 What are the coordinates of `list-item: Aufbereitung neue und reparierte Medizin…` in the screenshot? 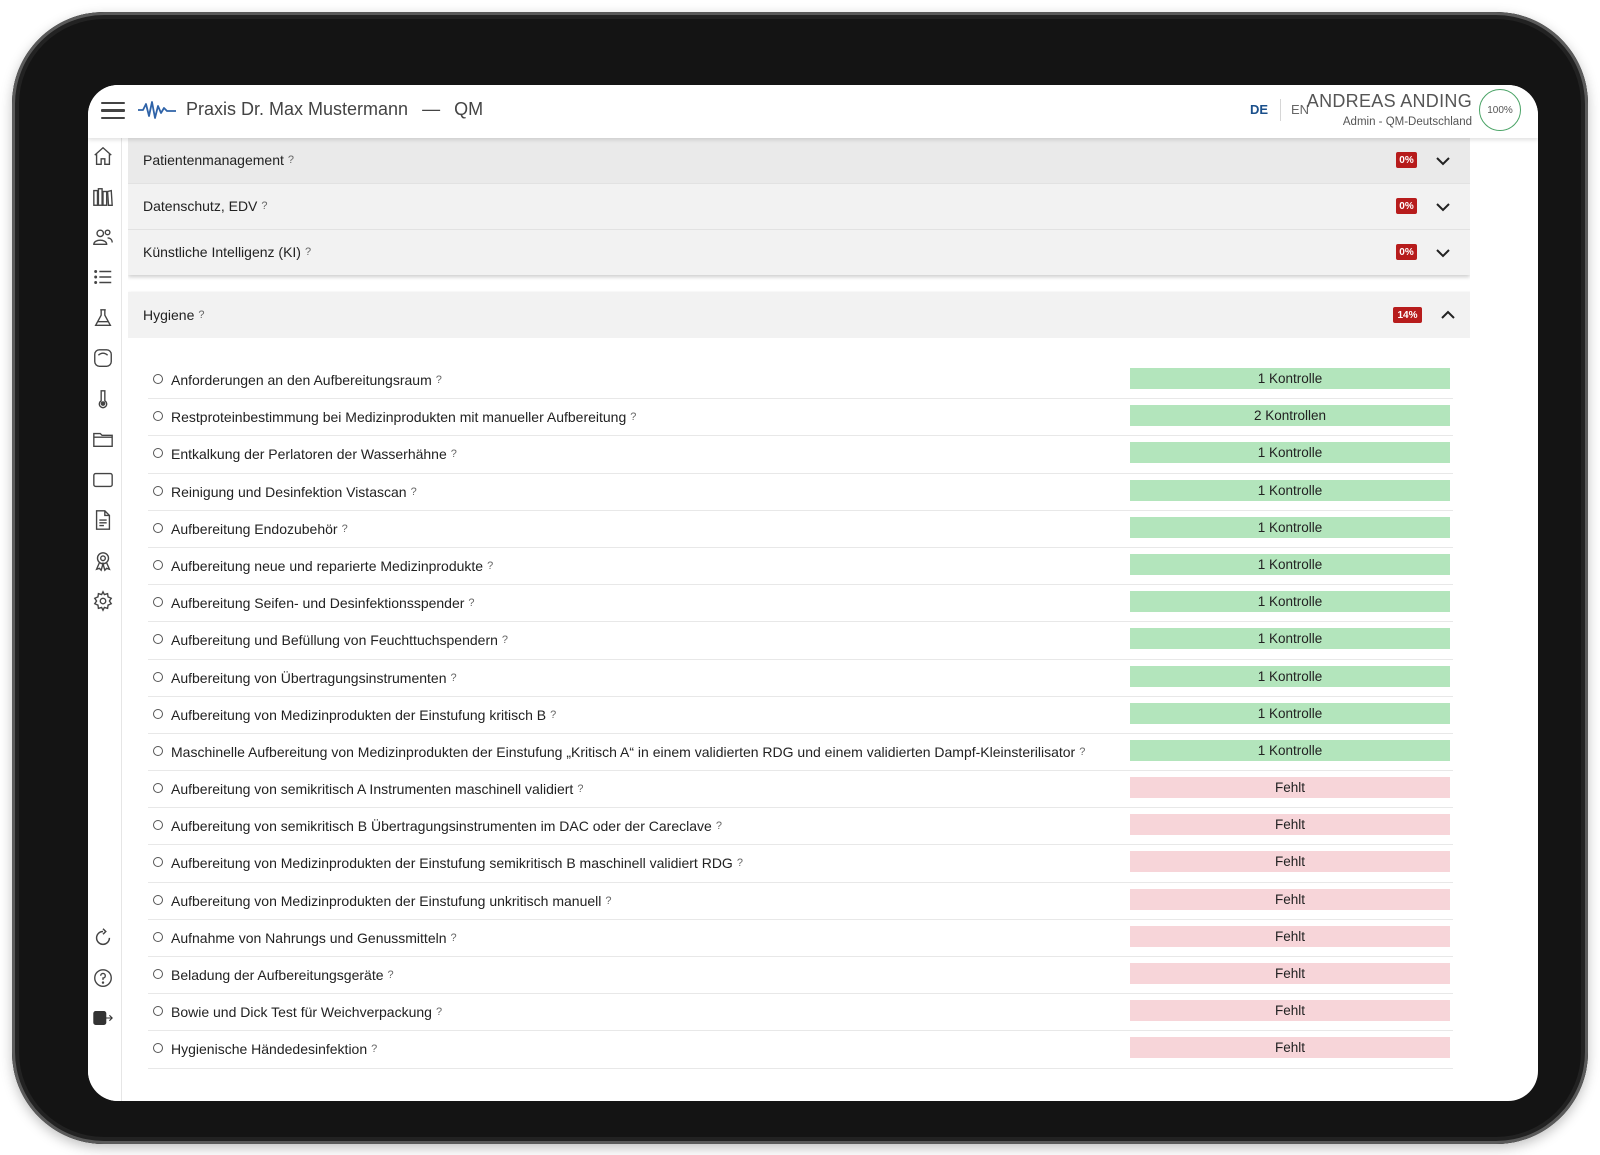 It's located at (800, 567).